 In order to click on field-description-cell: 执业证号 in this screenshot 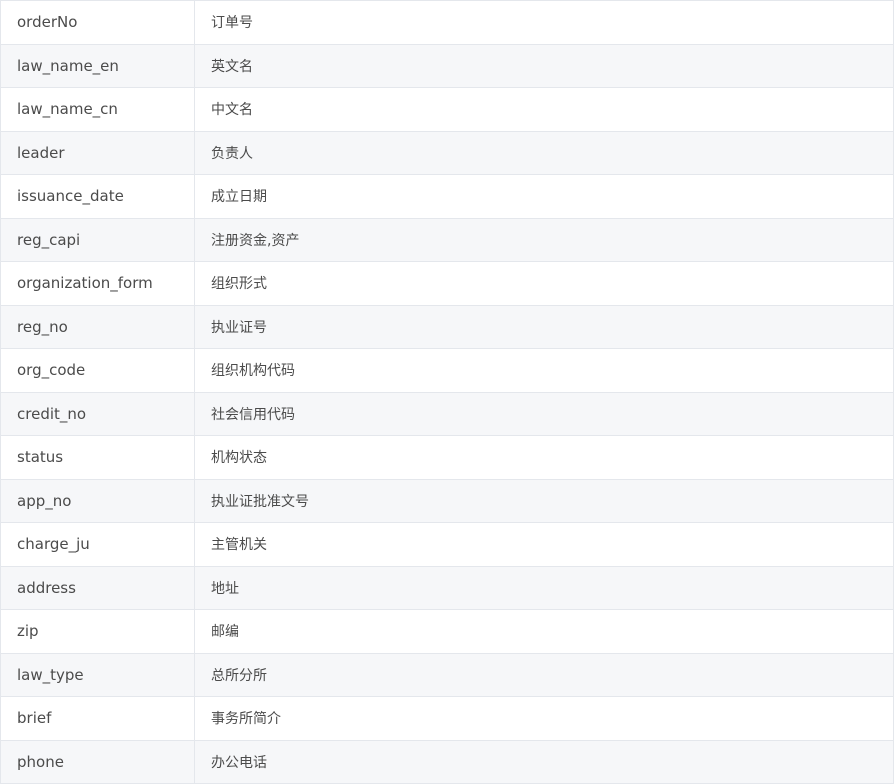, I will do `click(239, 327)`.